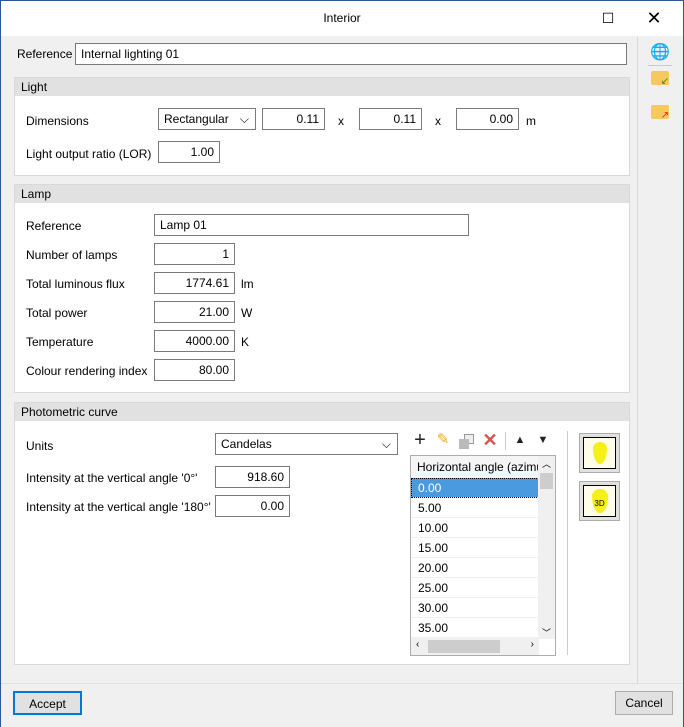  Describe the element at coordinates (420, 440) in the screenshot. I see `add-icon: +` at that location.